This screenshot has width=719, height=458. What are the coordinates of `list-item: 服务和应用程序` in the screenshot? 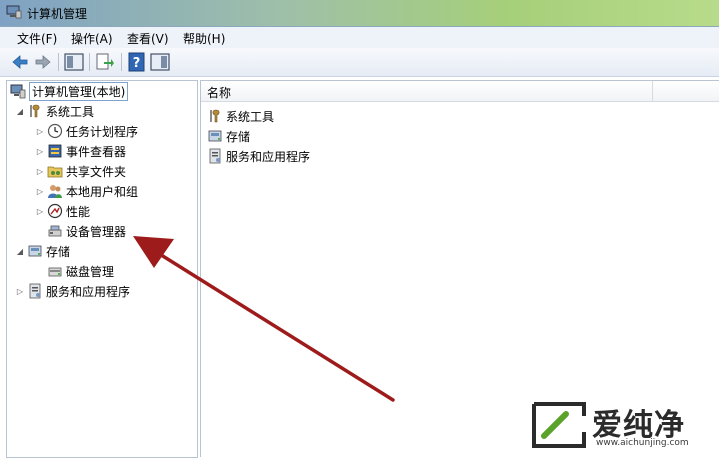 It's located at (258, 156).